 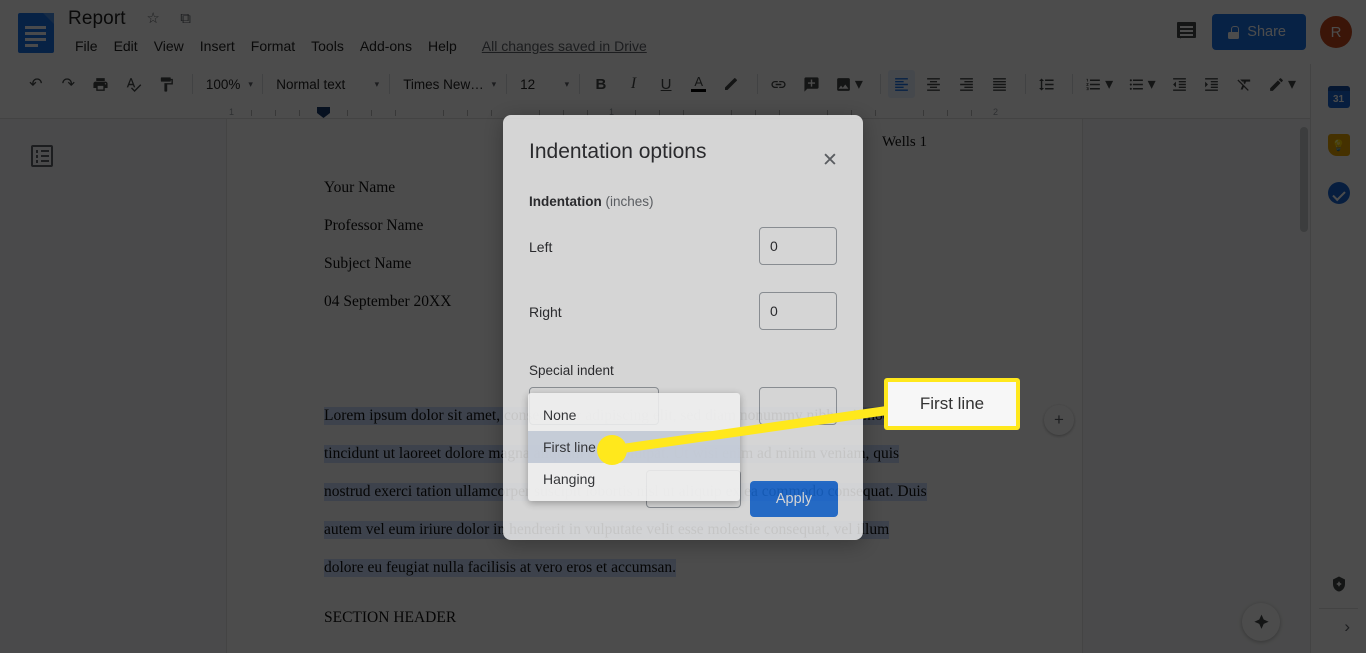 I want to click on insert-link-icon, so click(x=779, y=84).